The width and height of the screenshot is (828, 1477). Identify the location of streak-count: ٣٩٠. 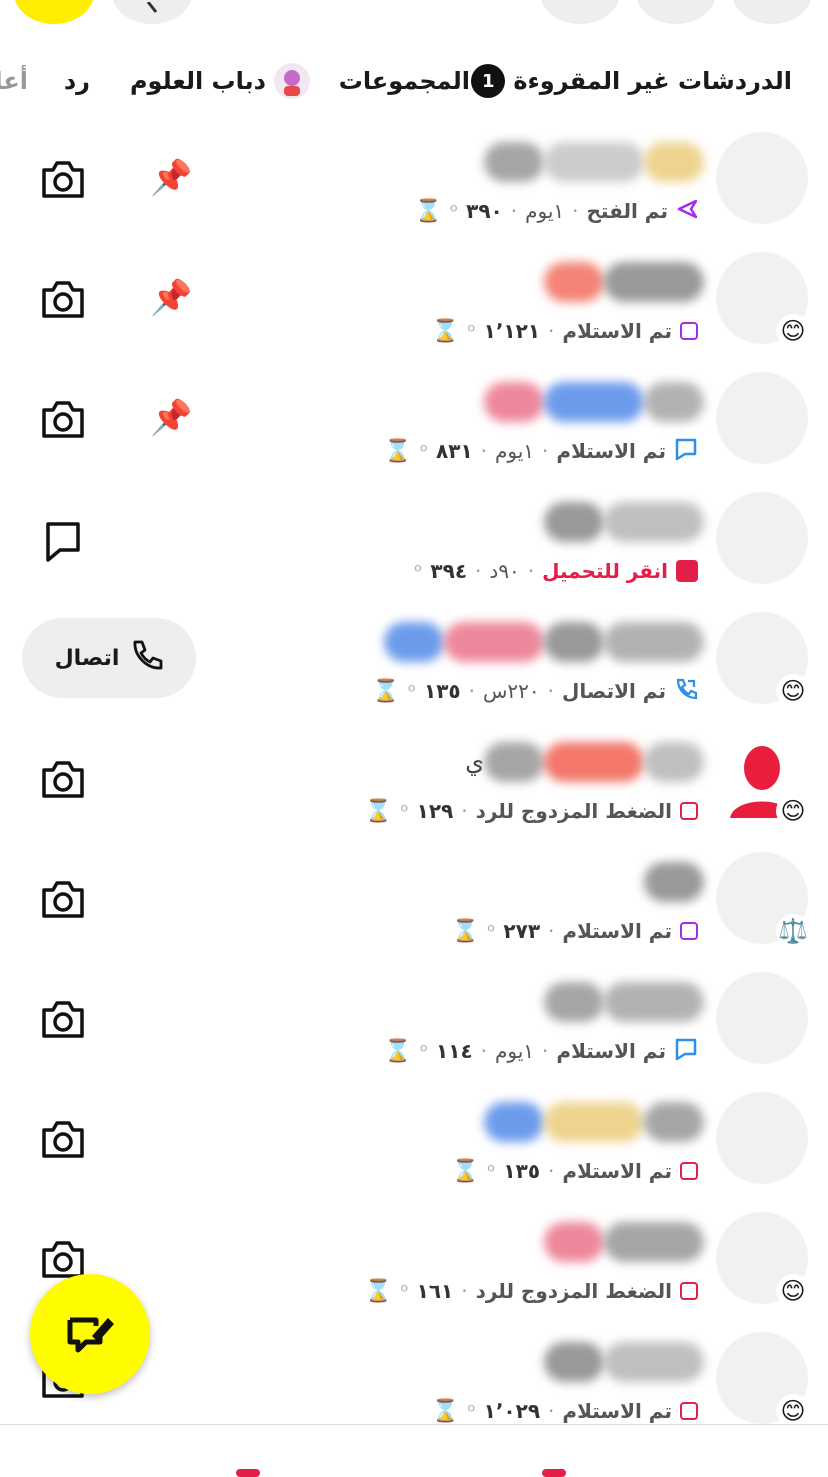
(484, 211).